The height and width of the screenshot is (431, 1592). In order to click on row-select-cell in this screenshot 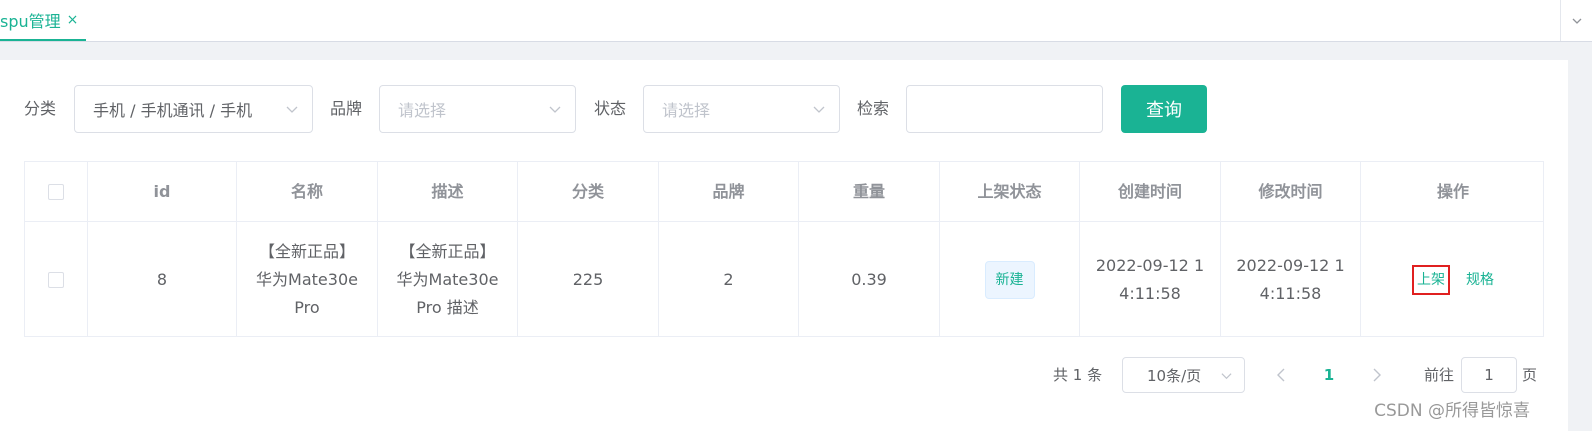, I will do `click(56, 279)`.